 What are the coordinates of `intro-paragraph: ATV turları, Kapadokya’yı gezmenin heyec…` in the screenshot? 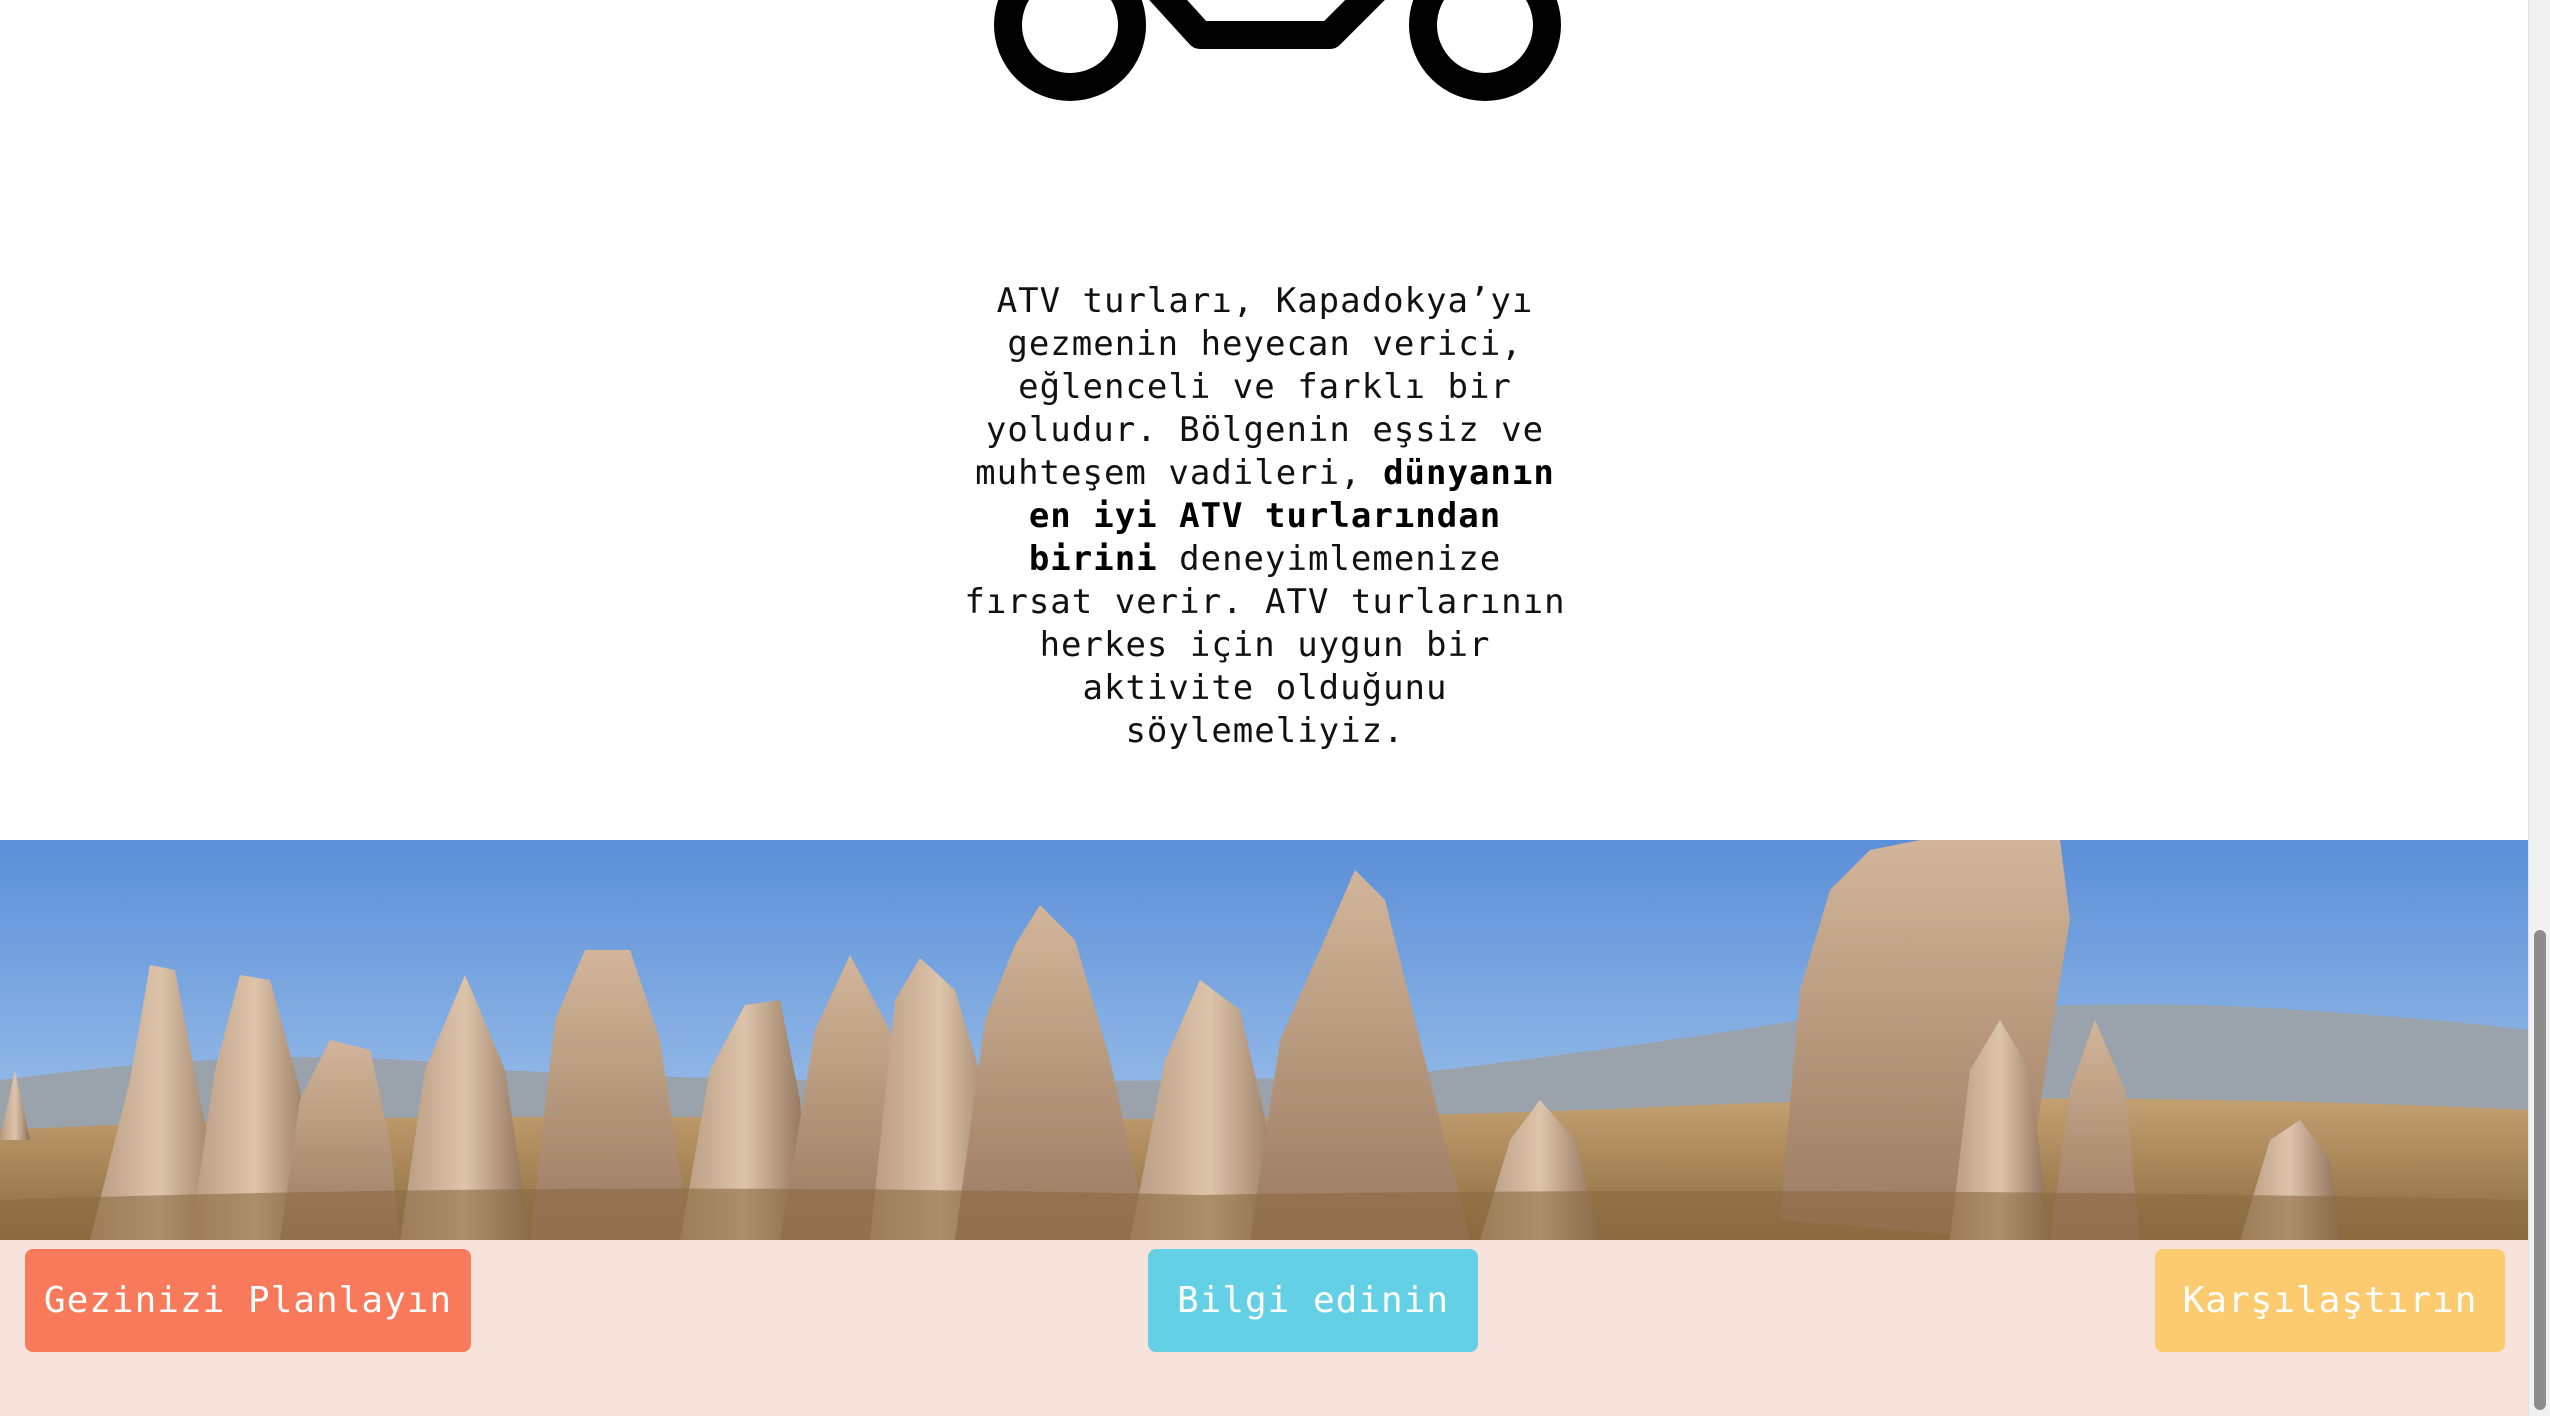 It's located at (1265, 516).